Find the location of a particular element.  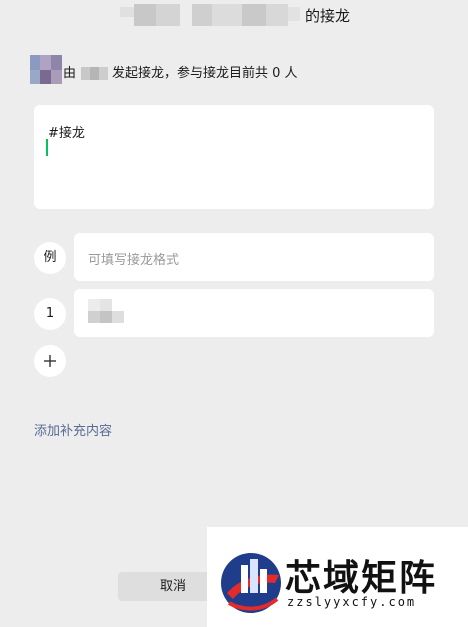

blurred-group-name is located at coordinates (210, 15).